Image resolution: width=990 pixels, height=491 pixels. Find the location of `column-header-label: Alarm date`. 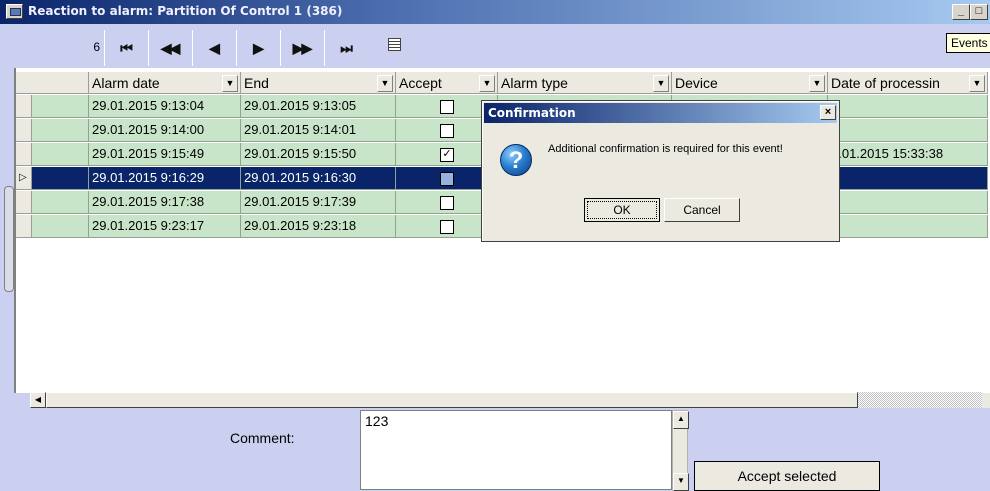

column-header-label: Alarm date is located at coordinates (126, 83).